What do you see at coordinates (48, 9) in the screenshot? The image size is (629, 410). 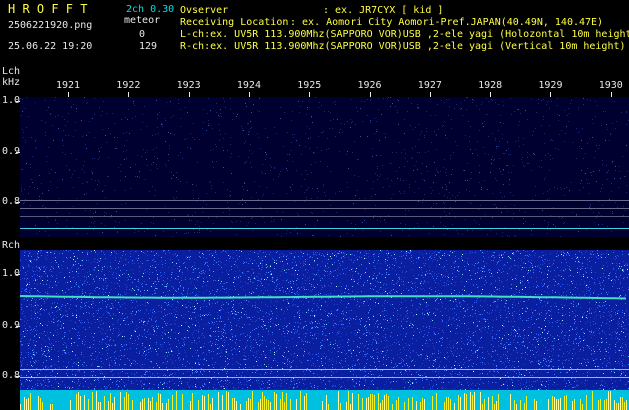 I see `app-title: H R O F F T` at bounding box center [48, 9].